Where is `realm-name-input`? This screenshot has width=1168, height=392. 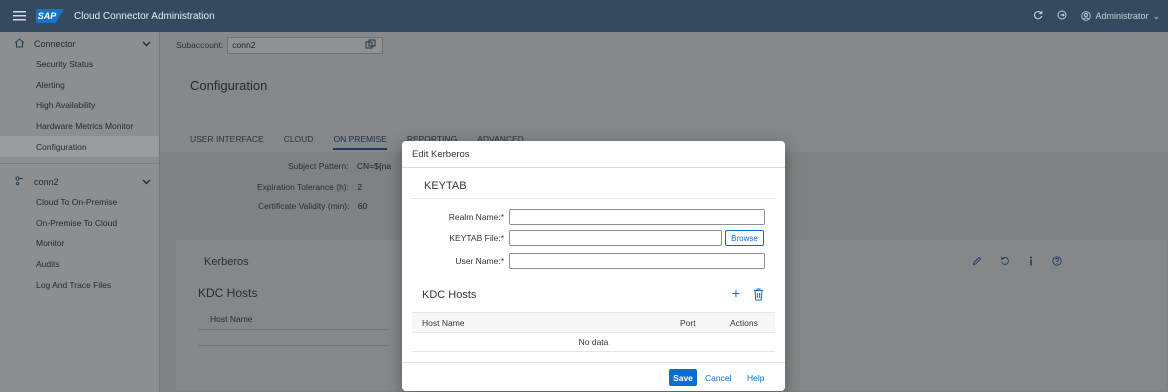 realm-name-input is located at coordinates (637, 217).